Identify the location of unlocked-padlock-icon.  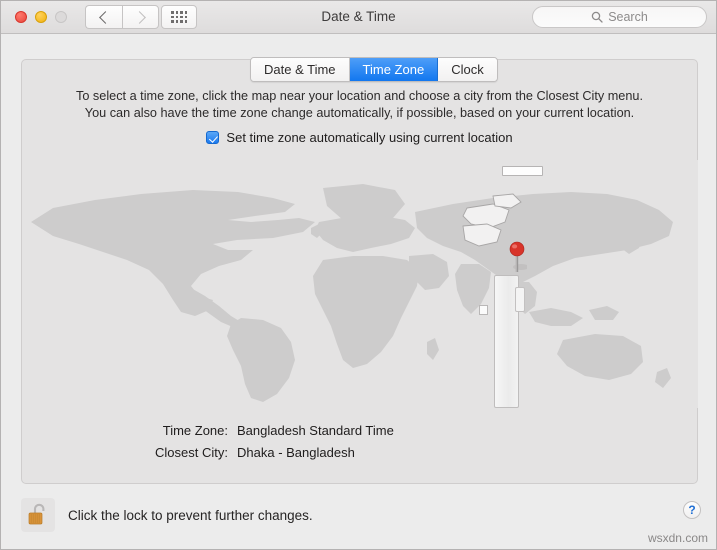
(36, 514).